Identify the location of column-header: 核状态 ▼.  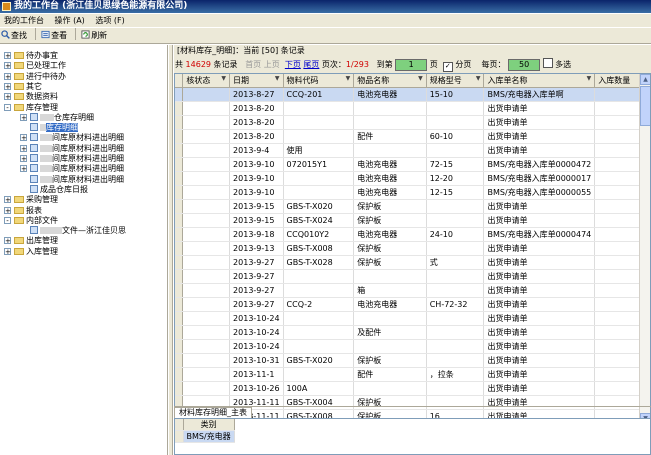
(206, 81).